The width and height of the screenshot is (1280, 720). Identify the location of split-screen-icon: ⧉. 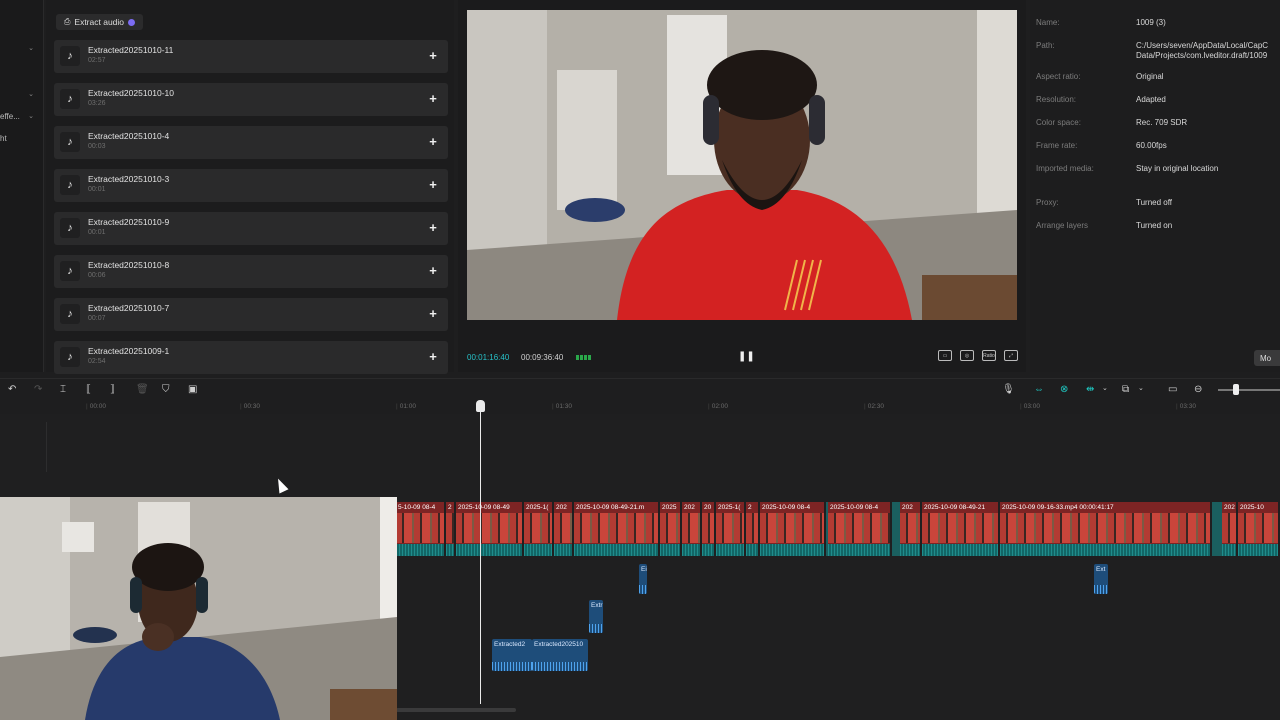
(1125, 389).